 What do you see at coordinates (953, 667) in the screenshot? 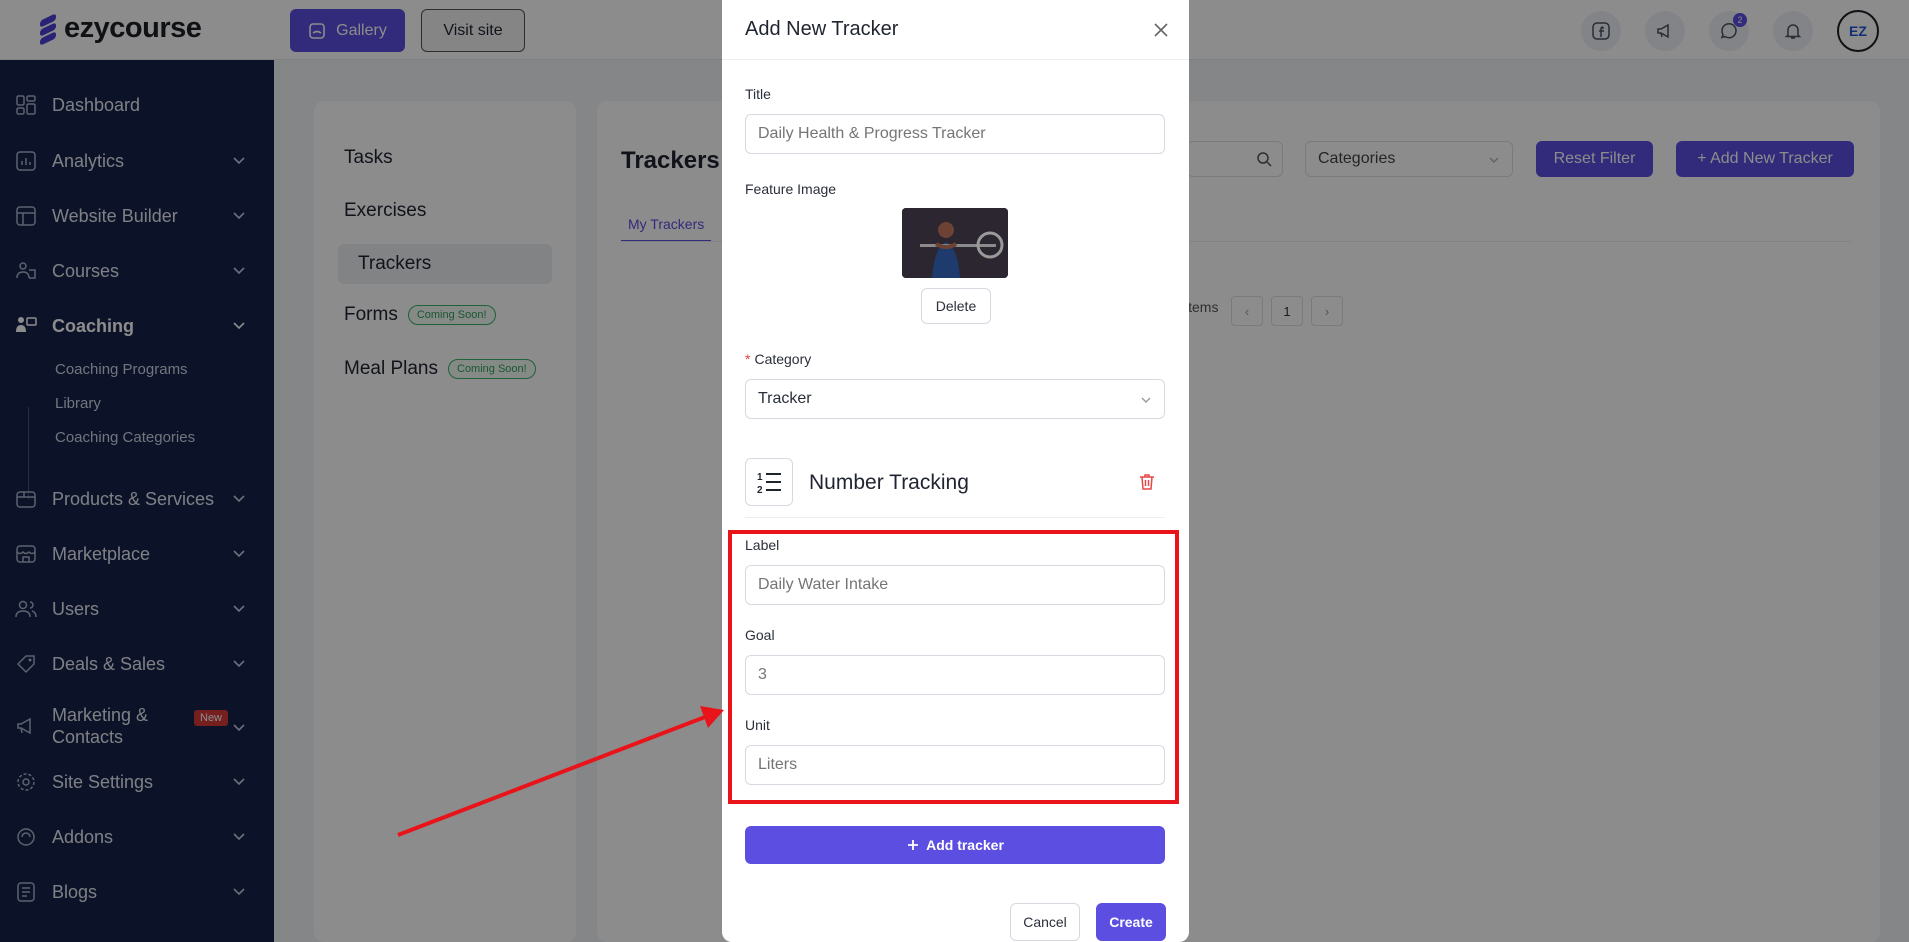
I see `highlight-box` at bounding box center [953, 667].